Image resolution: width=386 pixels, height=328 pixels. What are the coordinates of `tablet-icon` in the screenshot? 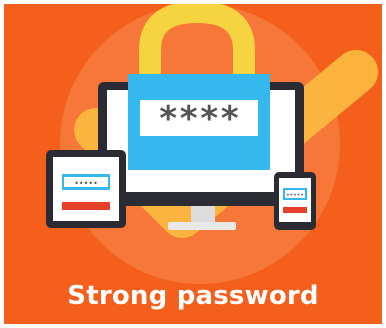 It's located at (86, 189).